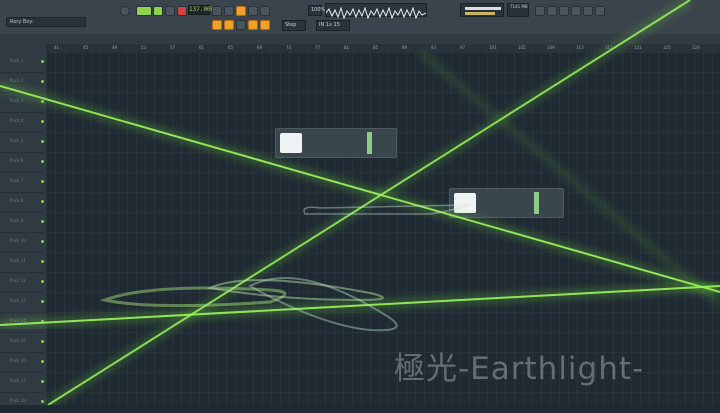  I want to click on ruler-tick: 129, so click(696, 47).